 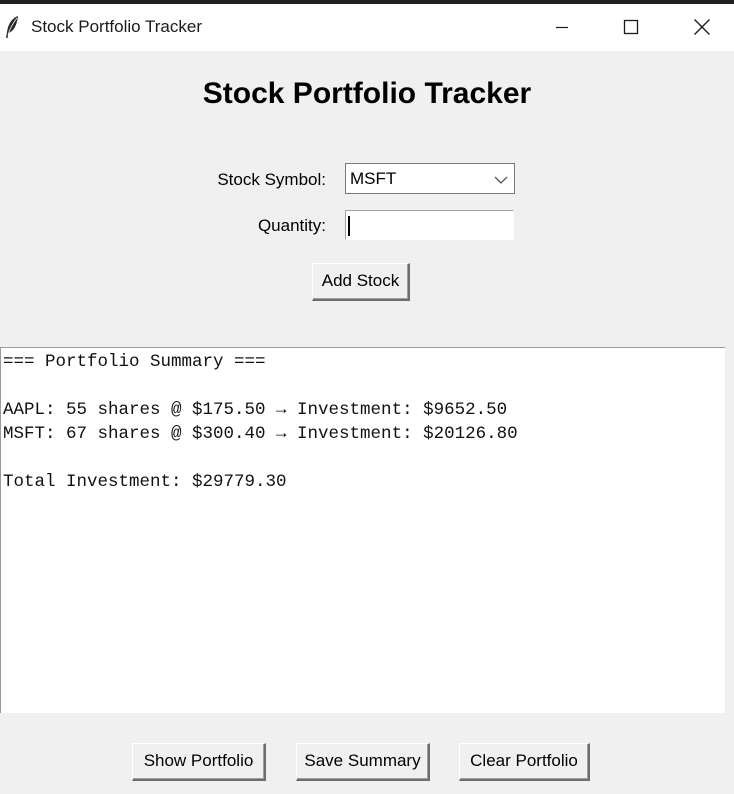 What do you see at coordinates (700, 27) in the screenshot?
I see `close-icon` at bounding box center [700, 27].